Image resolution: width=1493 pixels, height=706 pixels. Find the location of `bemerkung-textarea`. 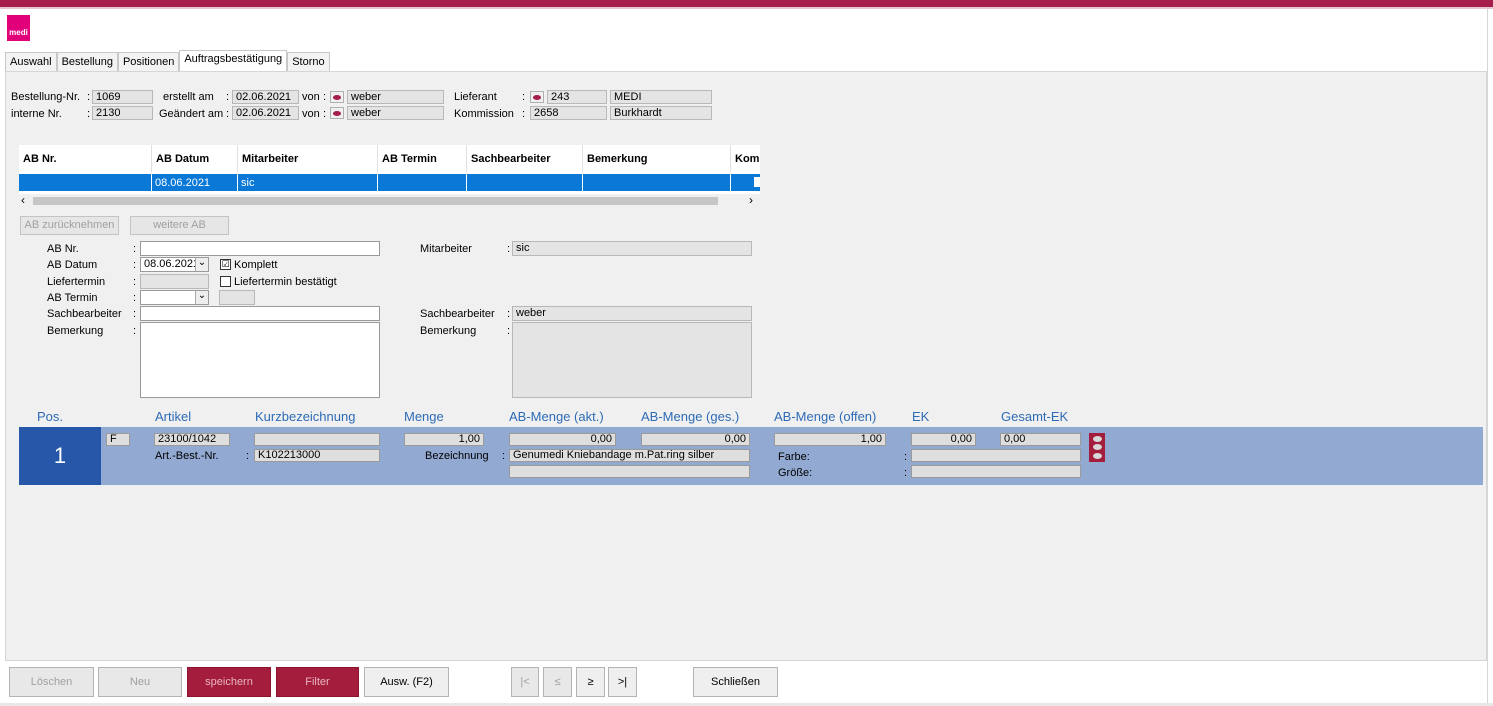

bemerkung-textarea is located at coordinates (260, 360).